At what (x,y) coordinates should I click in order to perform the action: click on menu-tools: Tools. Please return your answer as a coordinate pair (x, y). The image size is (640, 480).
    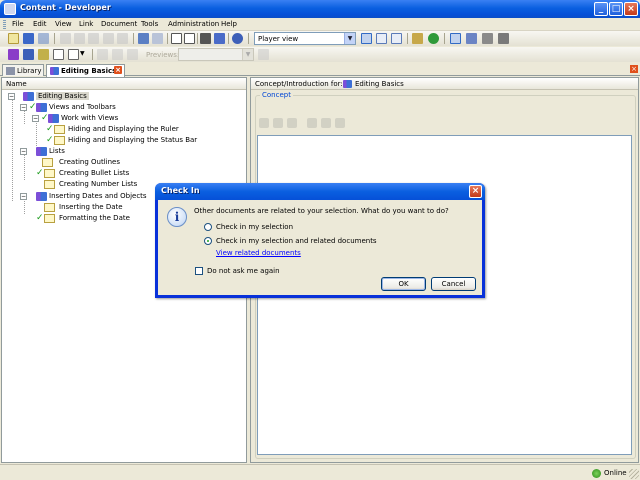
    Looking at the image, I should click on (149, 24).